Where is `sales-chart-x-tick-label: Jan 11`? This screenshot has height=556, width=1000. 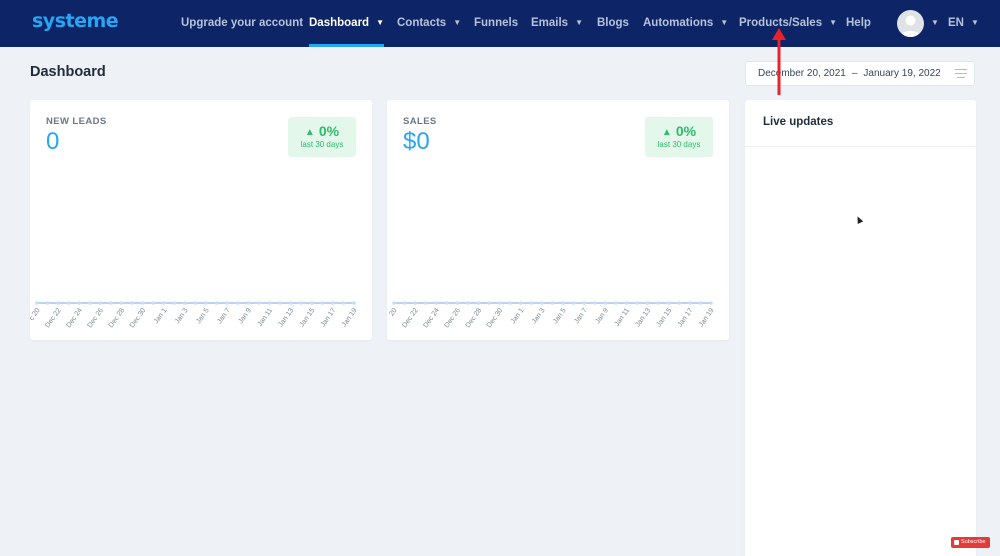
sales-chart-x-tick-label: Jan 11 is located at coordinates (623, 317).